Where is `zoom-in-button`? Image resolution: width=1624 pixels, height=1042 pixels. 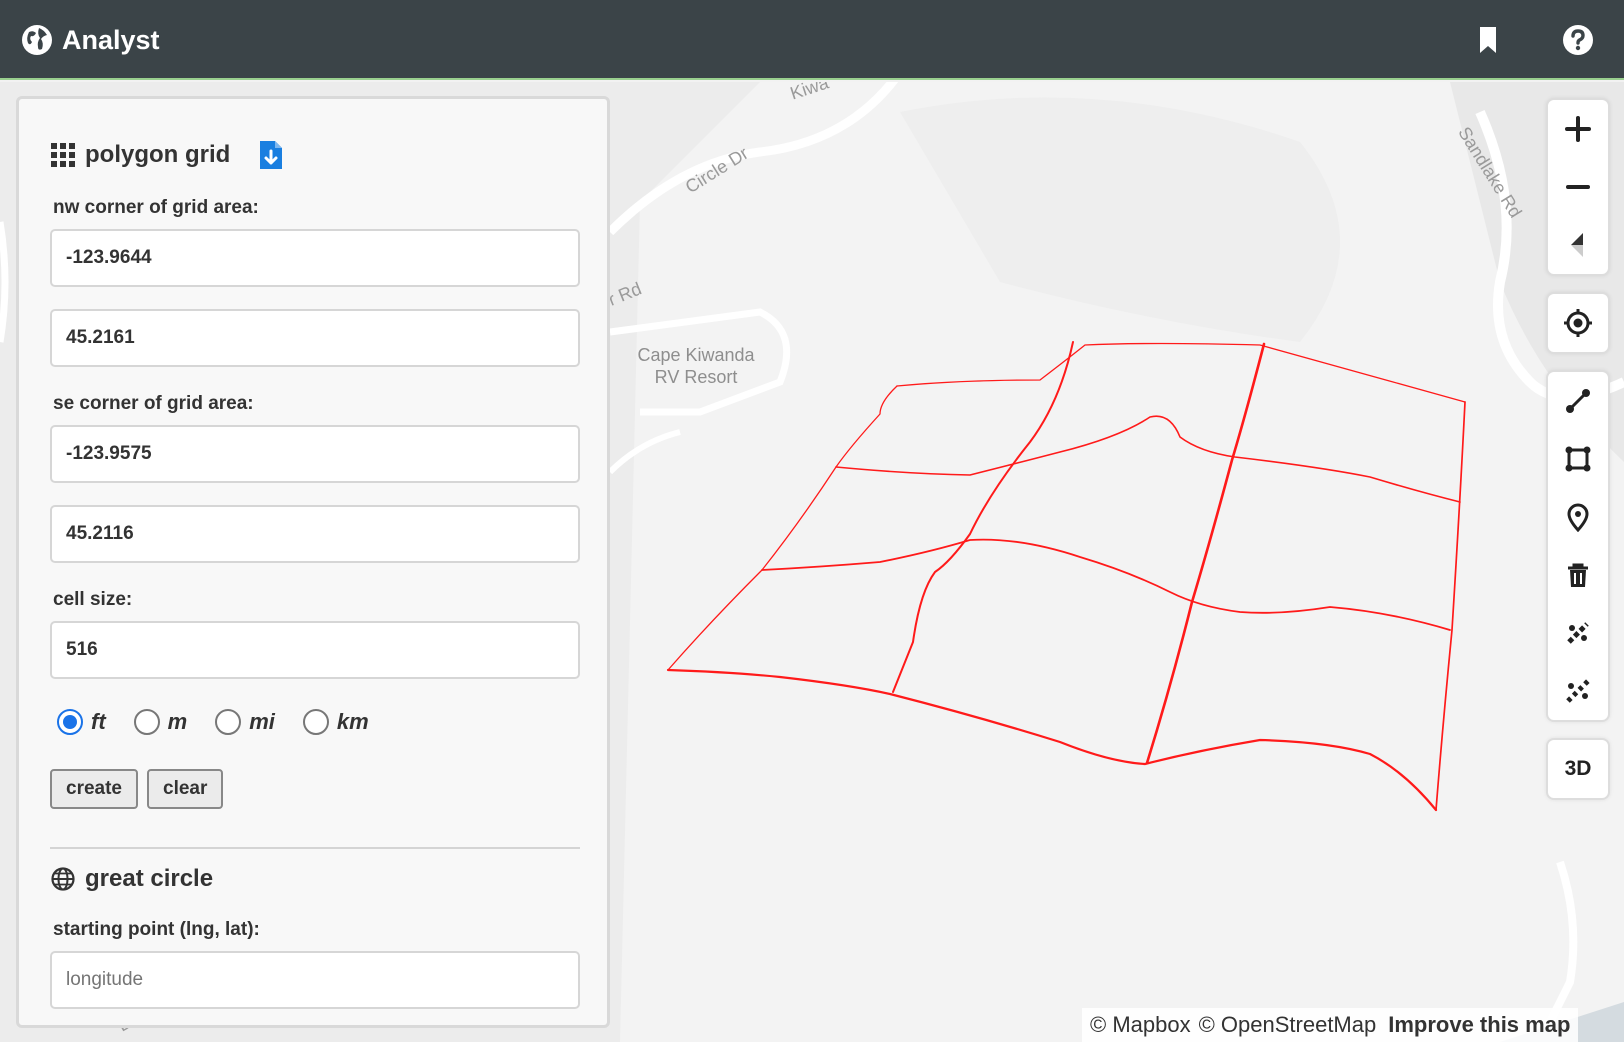
zoom-in-button is located at coordinates (1578, 129).